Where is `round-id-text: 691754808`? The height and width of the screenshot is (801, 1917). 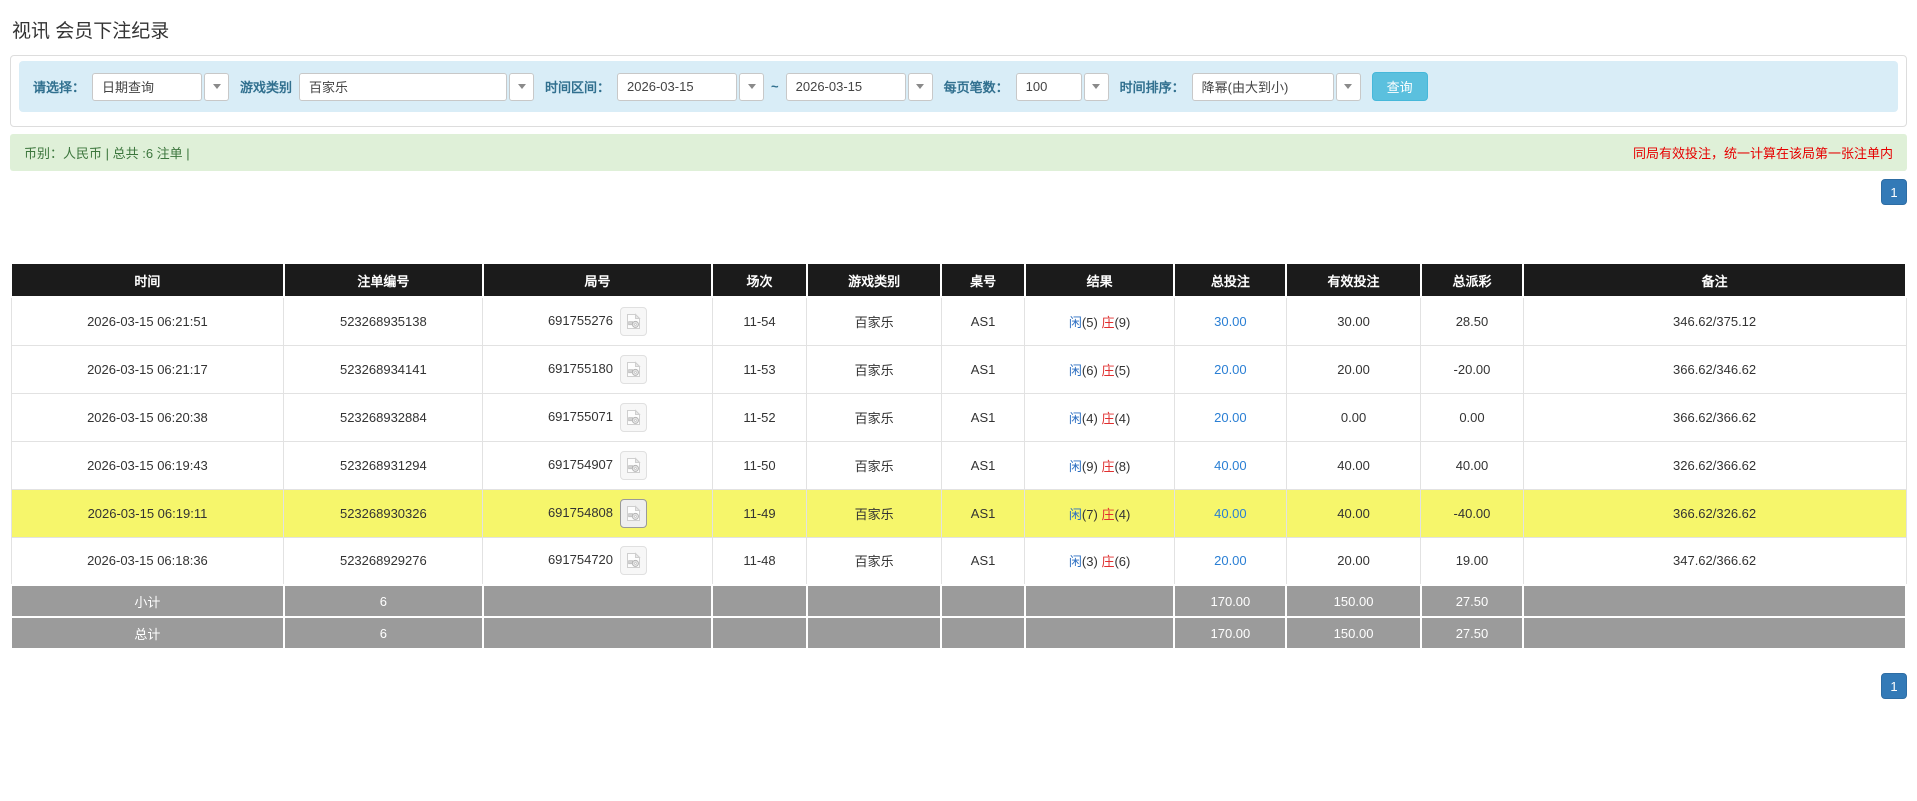
round-id-text: 691754808 is located at coordinates (580, 512).